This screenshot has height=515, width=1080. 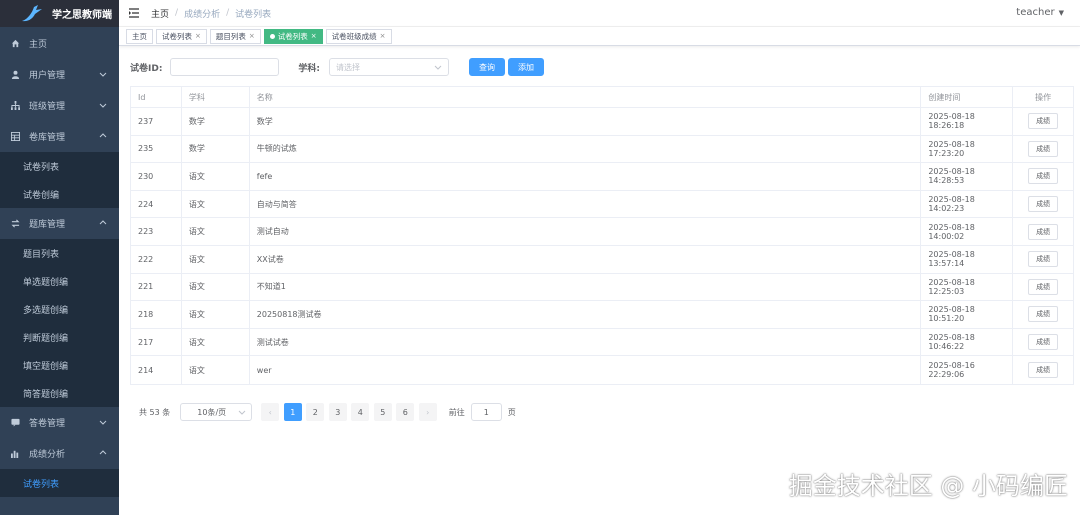 I want to click on cell-subject: 数学, so click(x=216, y=121).